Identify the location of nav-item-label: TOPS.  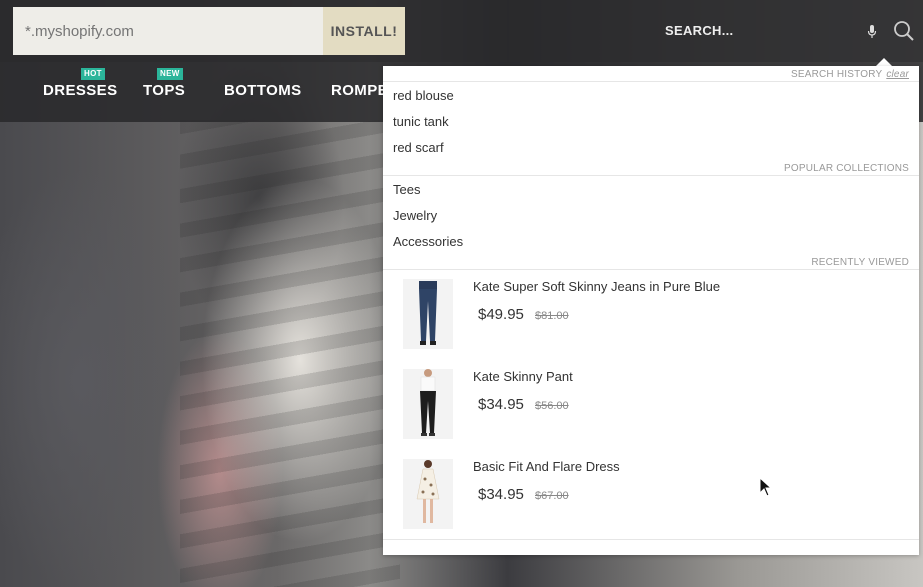
(164, 90).